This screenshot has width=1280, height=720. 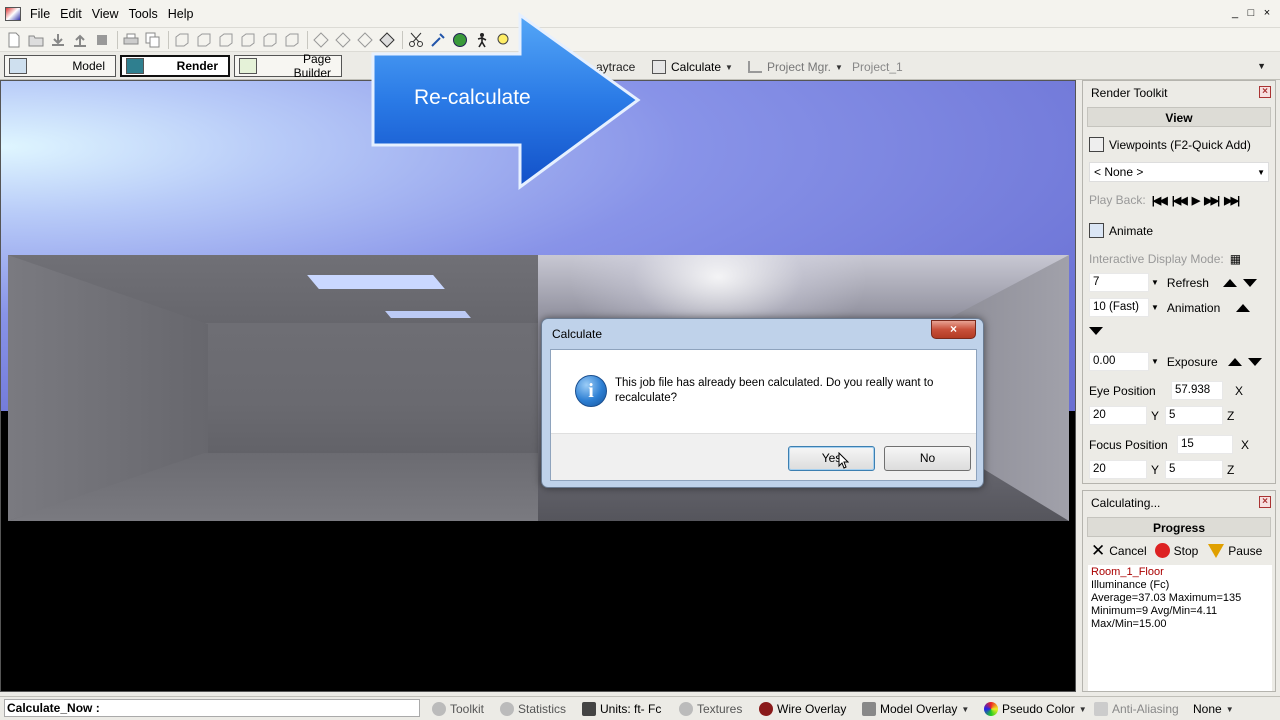 I want to click on status-text: Calculate_Now :, so click(x=212, y=708).